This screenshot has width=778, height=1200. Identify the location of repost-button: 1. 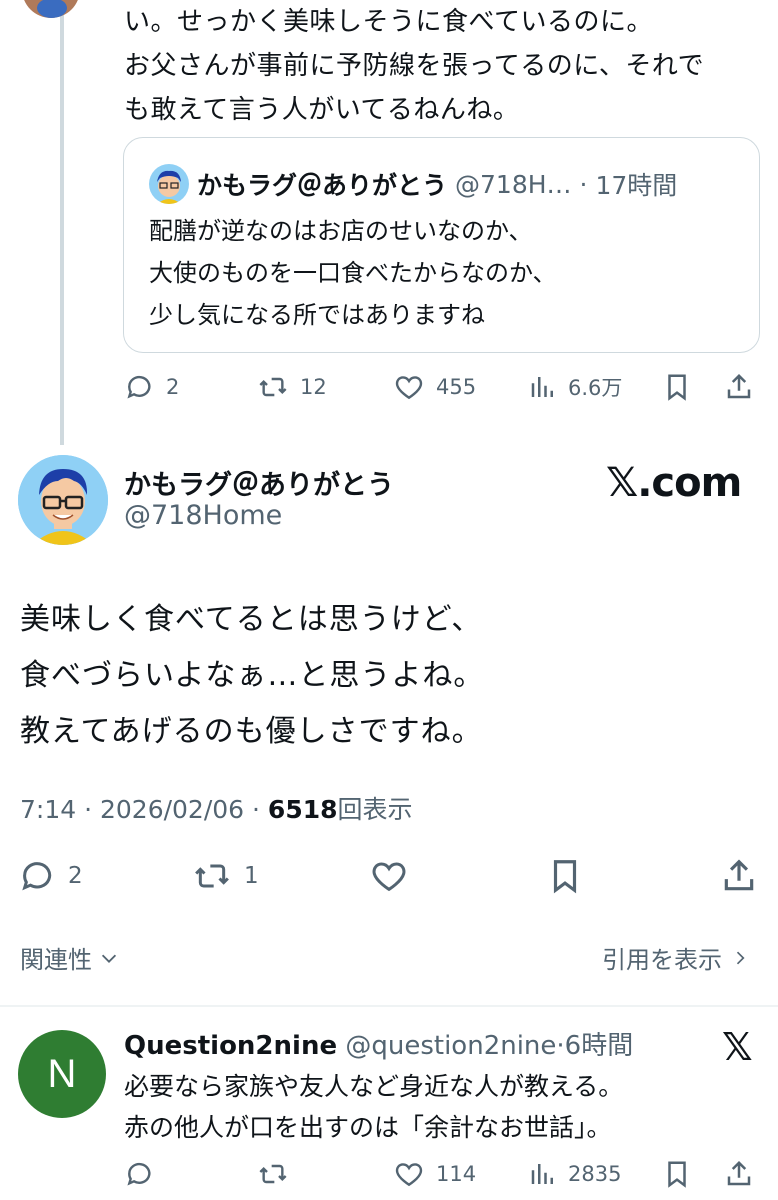
(224, 876).